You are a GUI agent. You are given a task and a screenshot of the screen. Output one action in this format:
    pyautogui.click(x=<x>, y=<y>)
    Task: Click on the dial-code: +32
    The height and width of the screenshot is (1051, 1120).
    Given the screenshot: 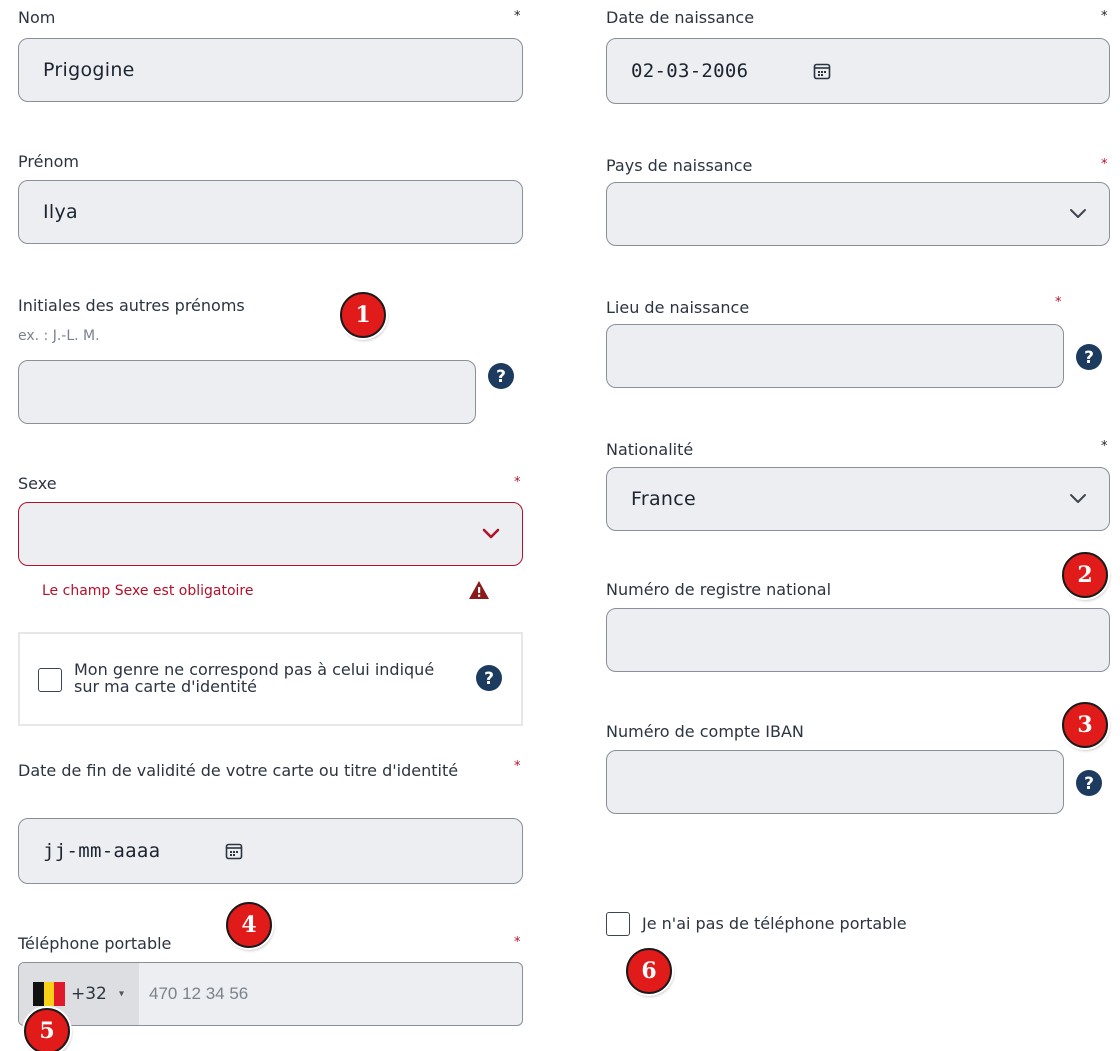 What is the action you would take?
    pyautogui.click(x=89, y=994)
    